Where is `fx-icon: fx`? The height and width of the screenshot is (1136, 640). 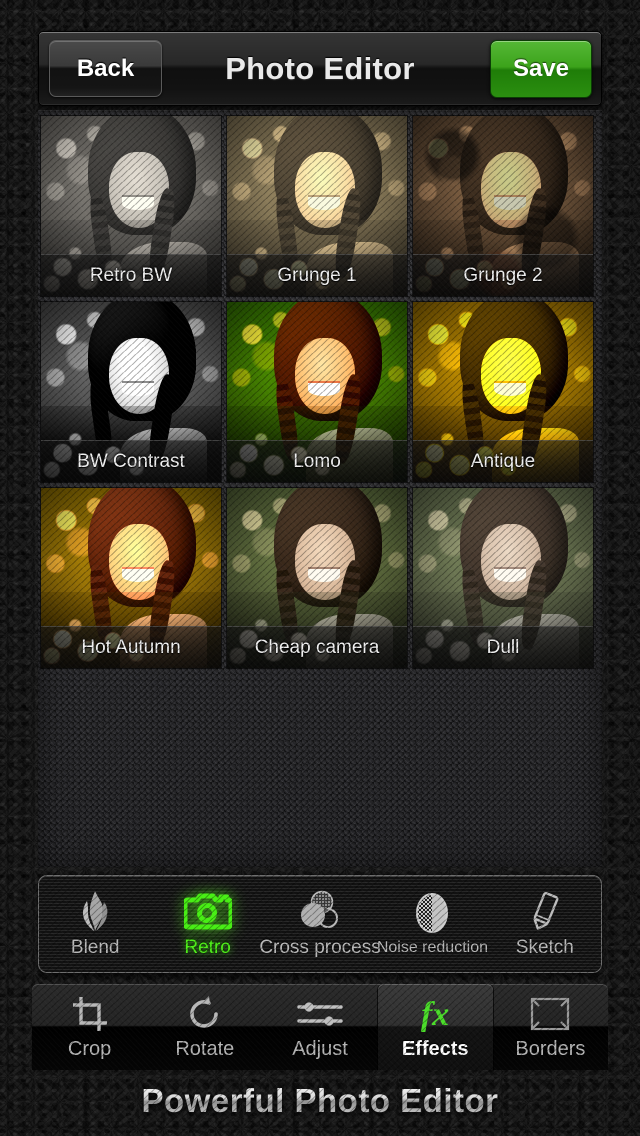
fx-icon: fx is located at coordinates (435, 1014).